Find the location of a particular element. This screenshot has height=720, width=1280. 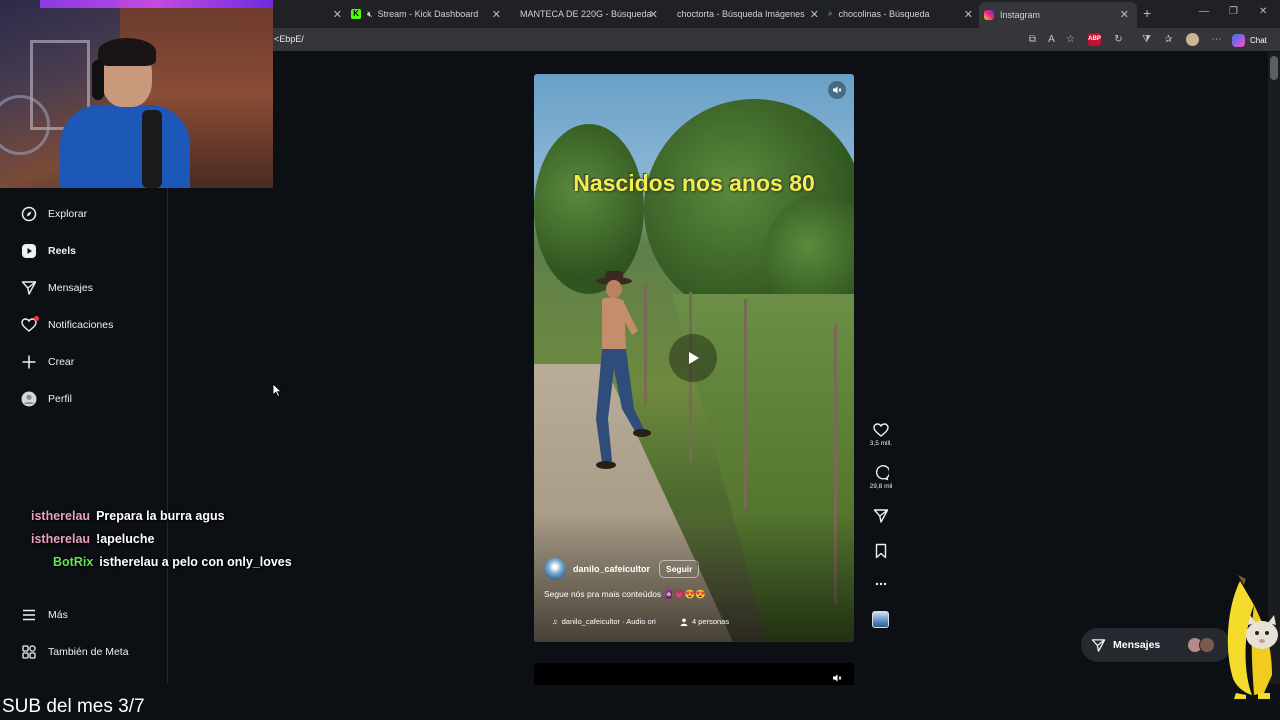

extensions-icon: ⧩ is located at coordinates (1146, 39).